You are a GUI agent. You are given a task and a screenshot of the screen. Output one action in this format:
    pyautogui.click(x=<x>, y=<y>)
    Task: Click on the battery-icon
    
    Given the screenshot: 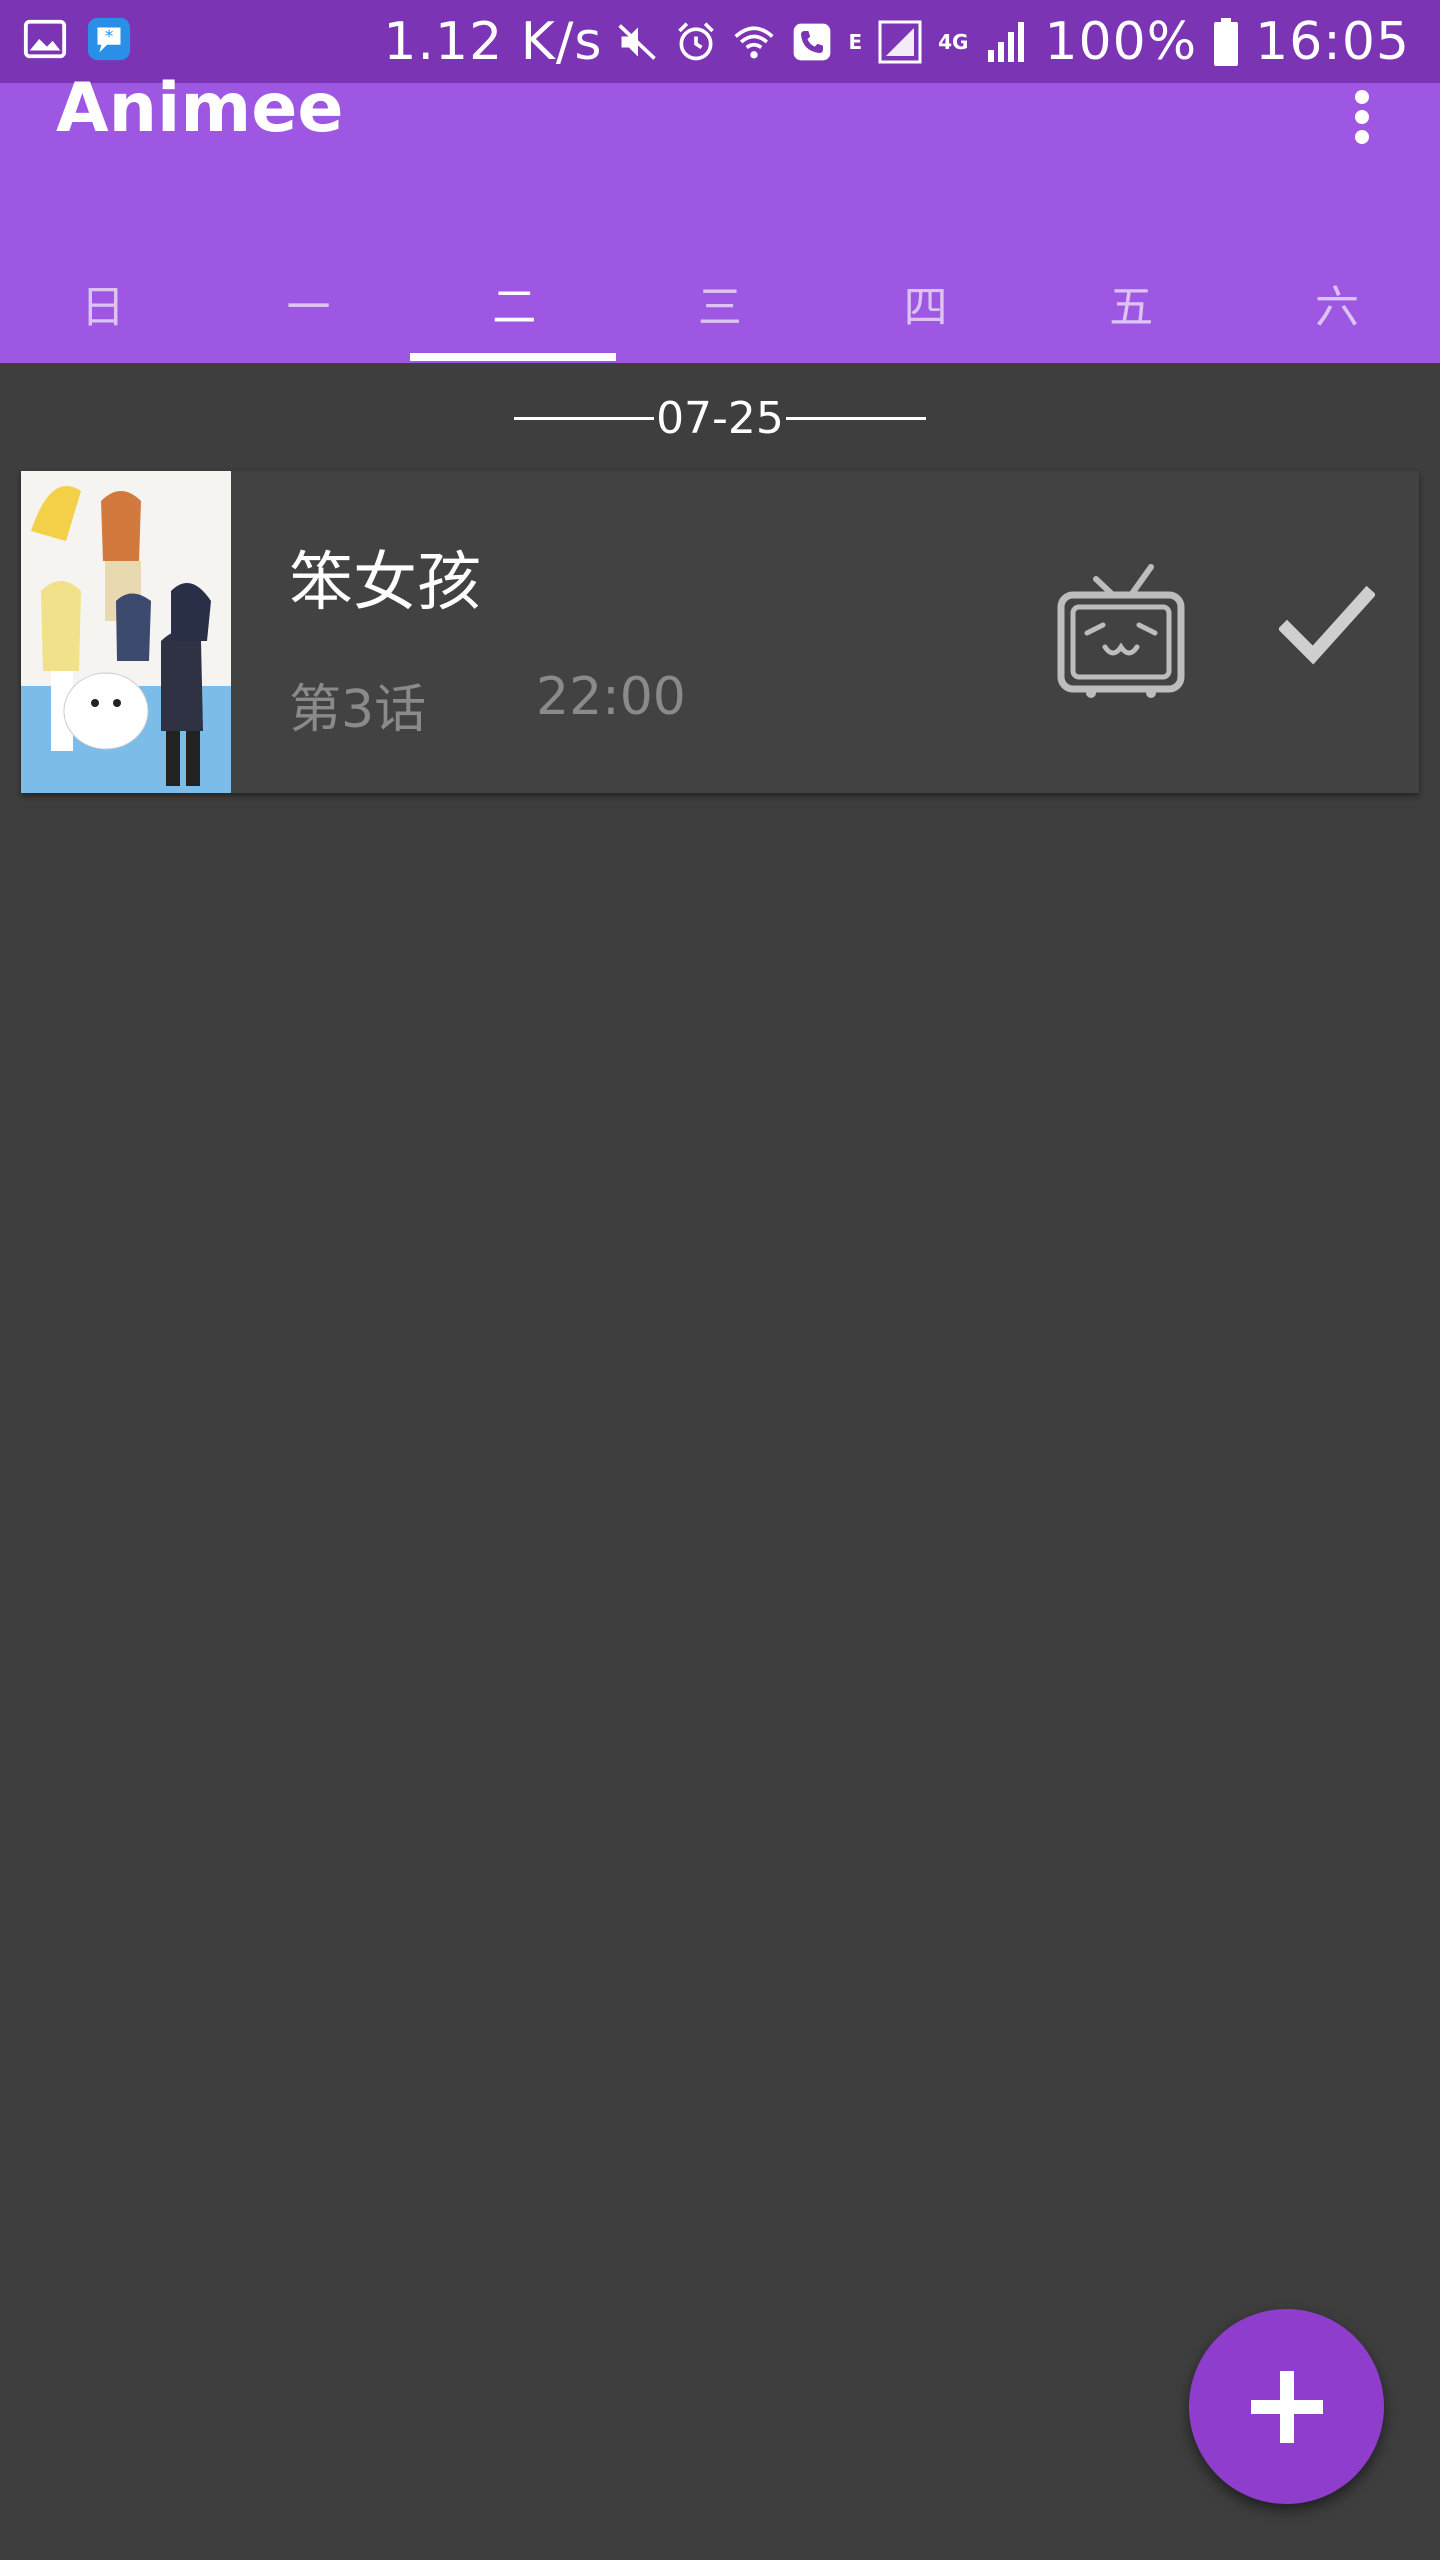 What is the action you would take?
    pyautogui.click(x=1226, y=41)
    